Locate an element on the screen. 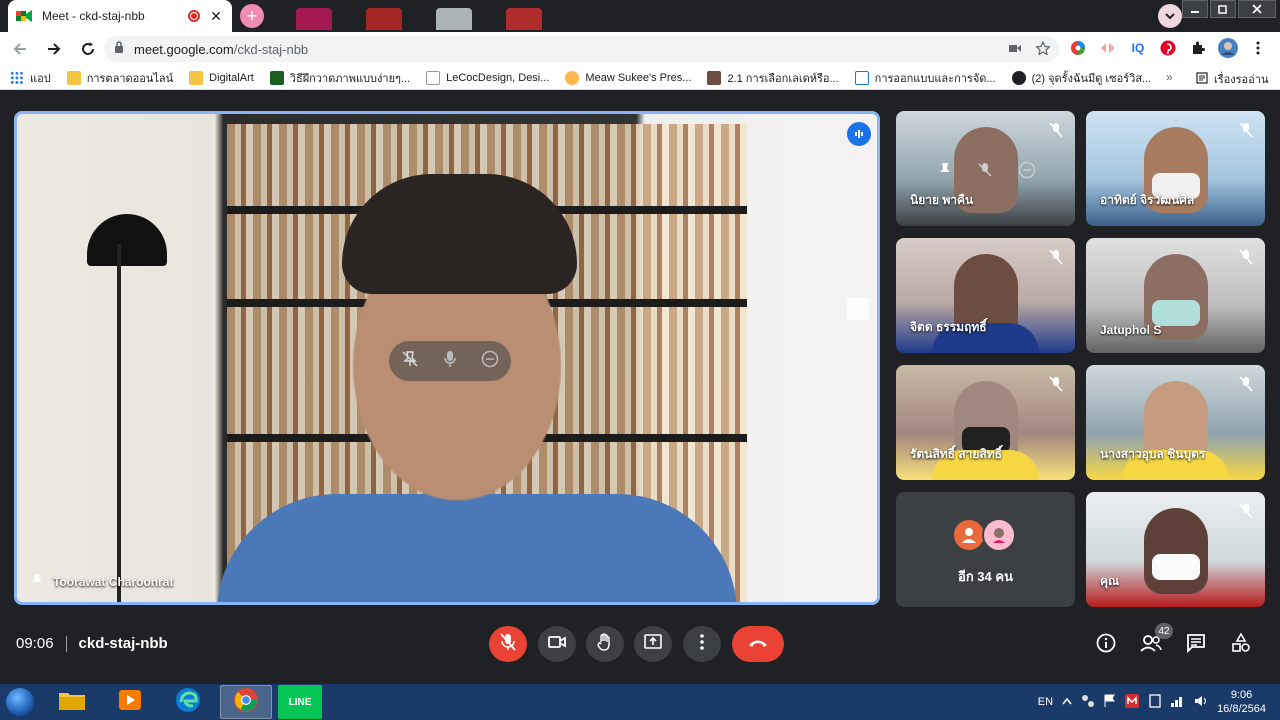 The image size is (1280, 720). participant-tile: อาทิตย์ จิรวัฒนศิล is located at coordinates (1175, 168).